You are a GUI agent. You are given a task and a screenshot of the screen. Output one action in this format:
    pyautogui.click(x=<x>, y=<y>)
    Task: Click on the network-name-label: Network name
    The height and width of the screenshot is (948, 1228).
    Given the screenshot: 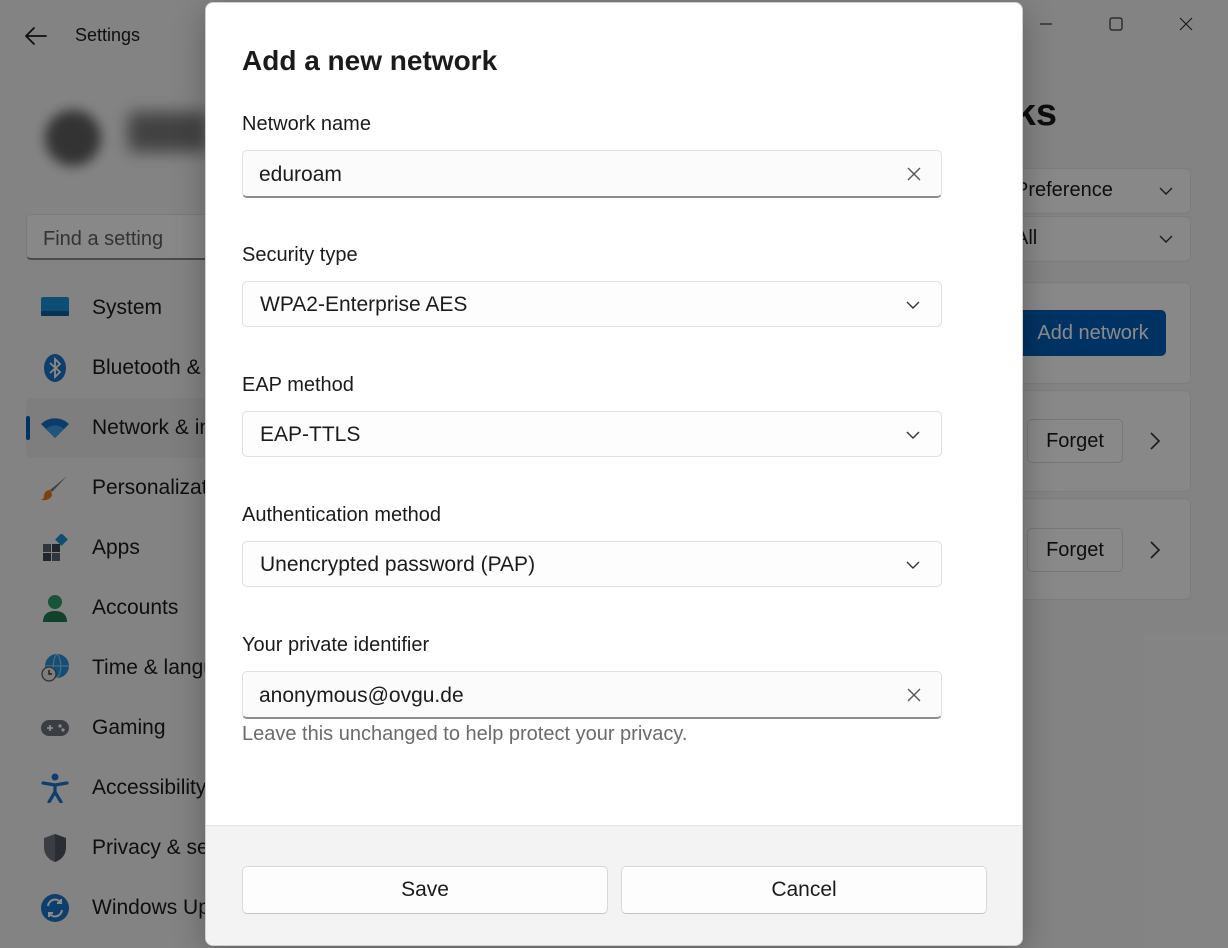 What is the action you would take?
    pyautogui.click(x=306, y=124)
    